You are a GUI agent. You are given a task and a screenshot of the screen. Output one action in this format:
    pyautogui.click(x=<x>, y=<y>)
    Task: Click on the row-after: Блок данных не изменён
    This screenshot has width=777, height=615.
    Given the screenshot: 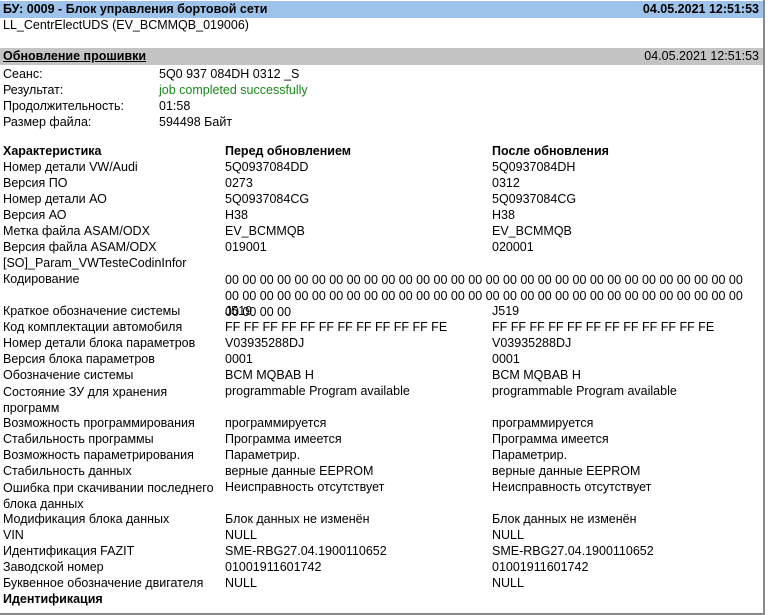 What is the action you would take?
    pyautogui.click(x=564, y=519)
    